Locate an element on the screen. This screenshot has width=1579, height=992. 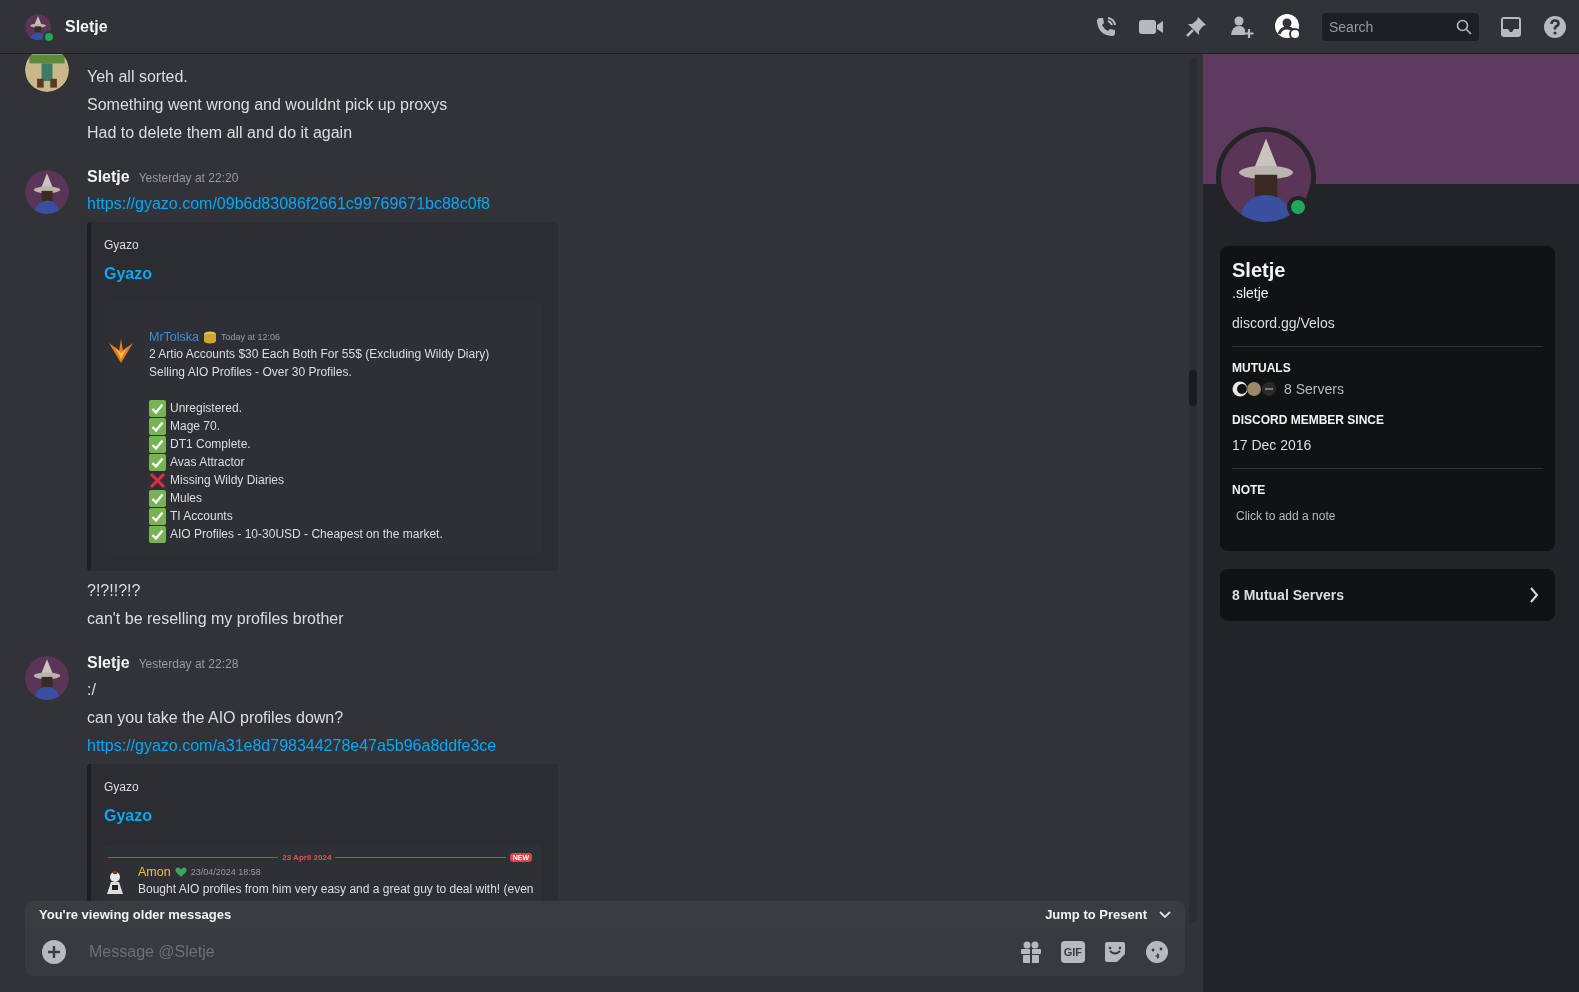
checklist-text: TI Accounts is located at coordinates (201, 516).